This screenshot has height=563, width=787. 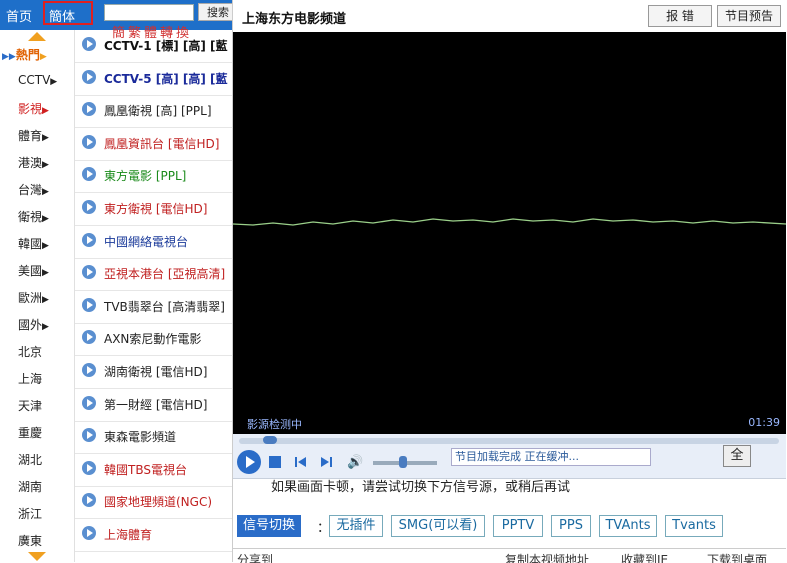 What do you see at coordinates (249, 462) in the screenshot?
I see `play-button` at bounding box center [249, 462].